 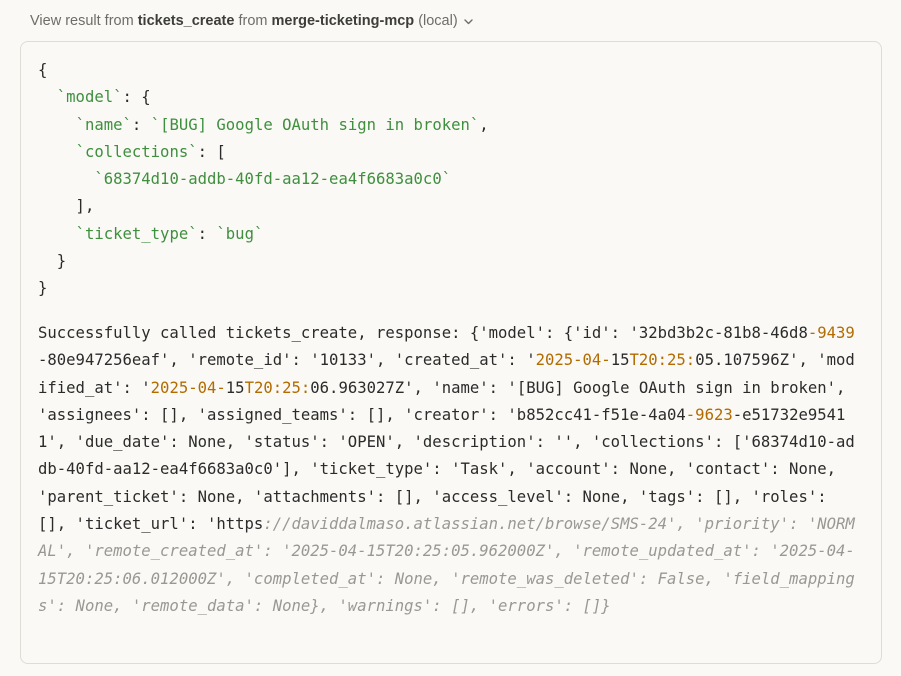 I want to click on header-from: from, so click(x=253, y=21).